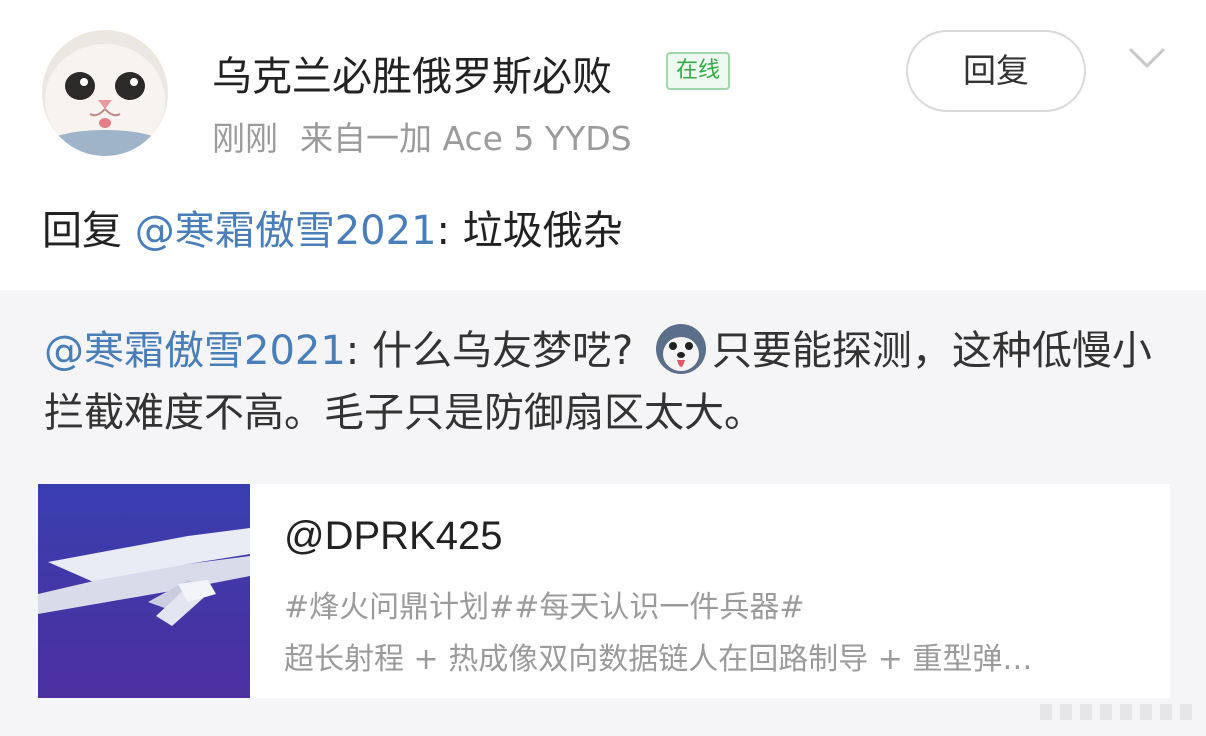 Image resolution: width=1206 pixels, height=736 pixels. I want to click on quote-mention-link: @寒霜傲雪2021, so click(195, 351).